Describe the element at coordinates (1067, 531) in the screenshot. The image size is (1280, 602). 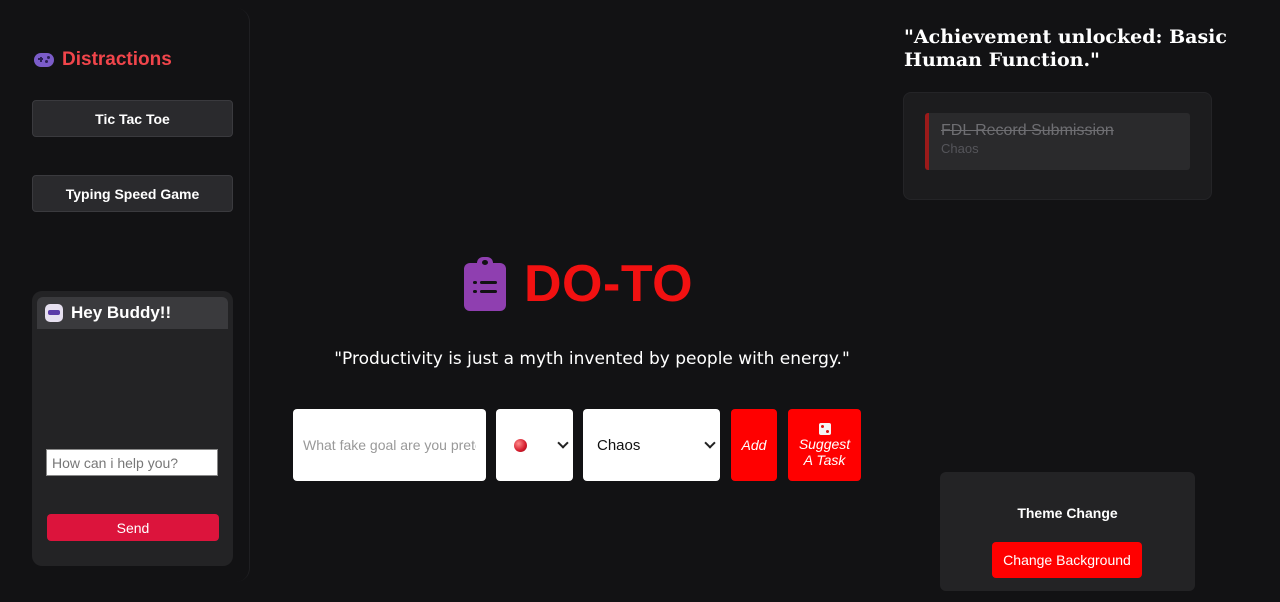
I see `theme-change-panel: Theme Change Change Background` at that location.